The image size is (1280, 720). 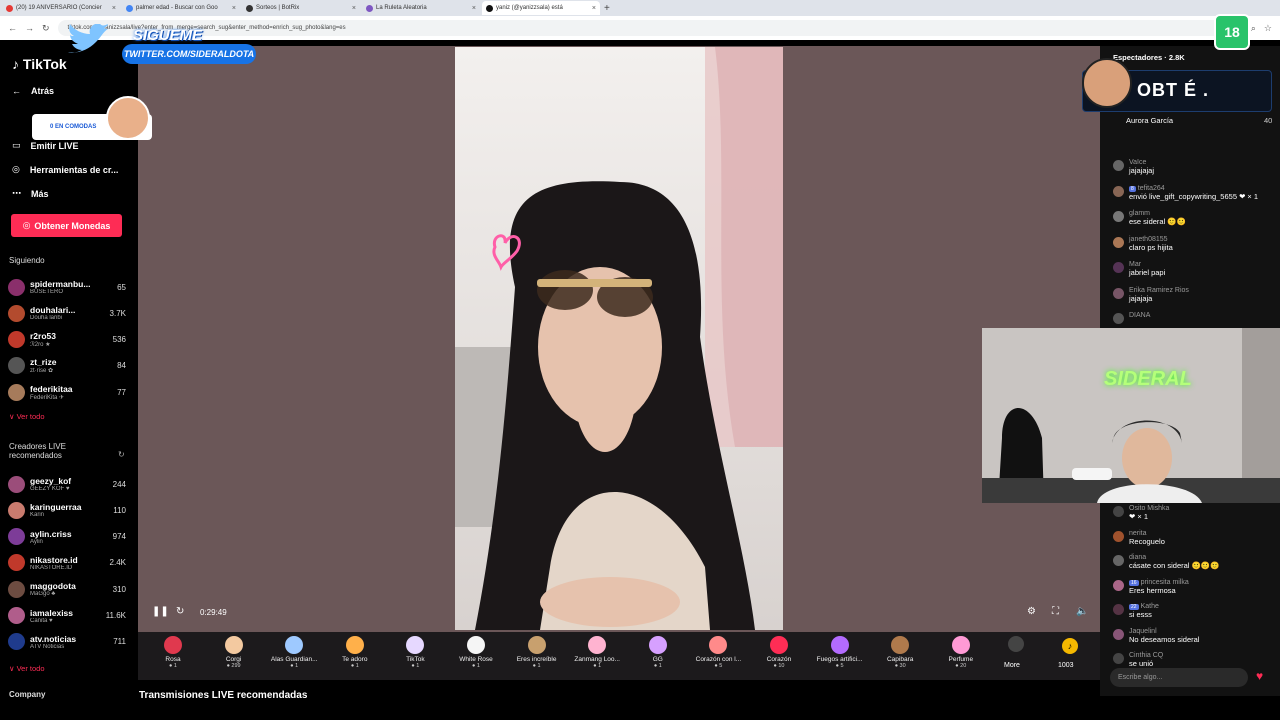 I want to click on browser-tab: Sorteos | BotRix ×, so click(x=301, y=8).